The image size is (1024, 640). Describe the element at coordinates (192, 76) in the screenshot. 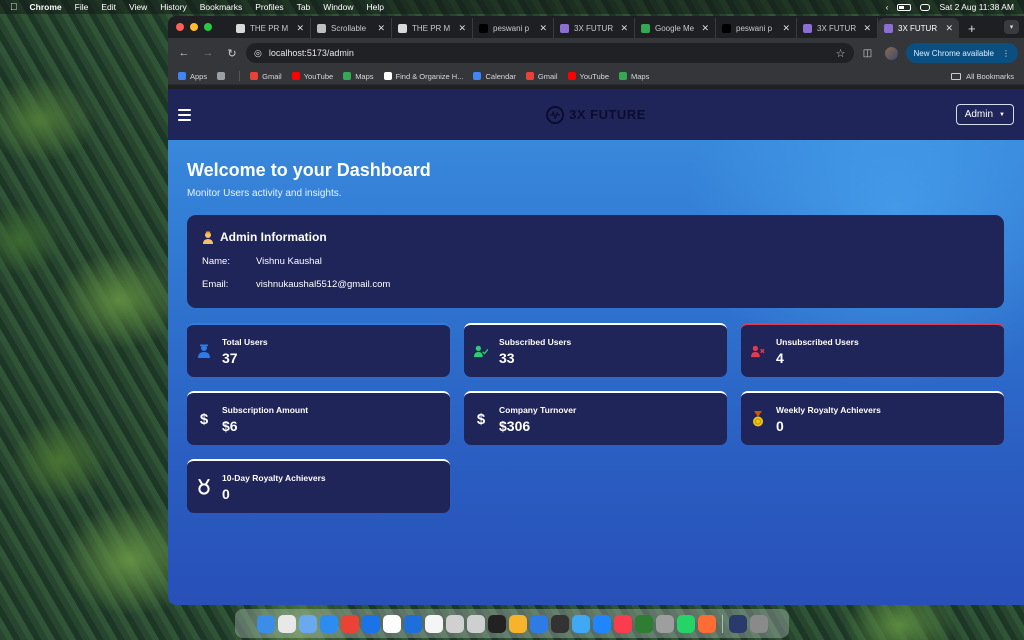

I see `bookmark-item: Apps` at that location.